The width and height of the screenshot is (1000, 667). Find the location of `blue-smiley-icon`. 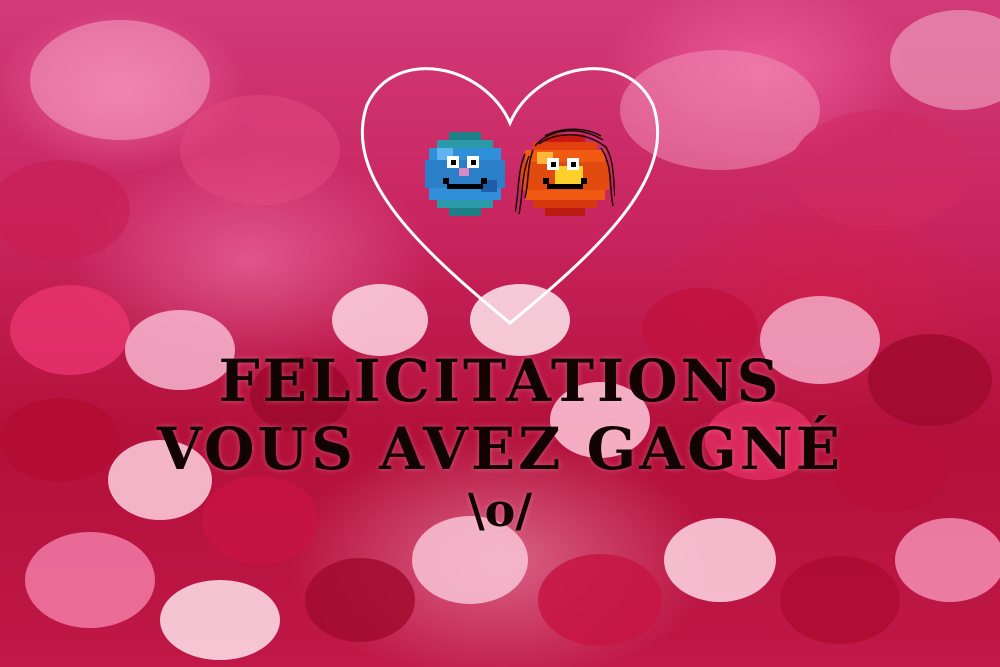

blue-smiley-icon is located at coordinates (465, 174).